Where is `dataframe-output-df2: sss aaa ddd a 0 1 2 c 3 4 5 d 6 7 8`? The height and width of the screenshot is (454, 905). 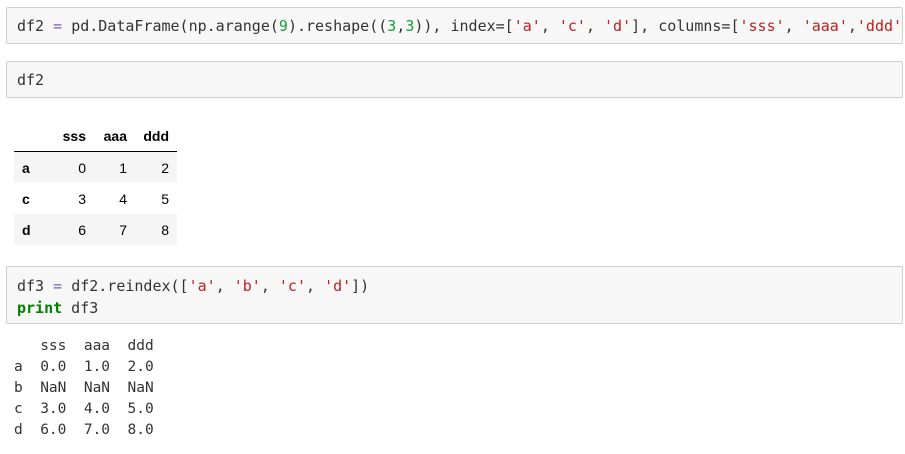
dataframe-output-df2: sss aaa ddd a 0 1 2 c 3 4 5 d 6 7 8 is located at coordinates (95, 183).